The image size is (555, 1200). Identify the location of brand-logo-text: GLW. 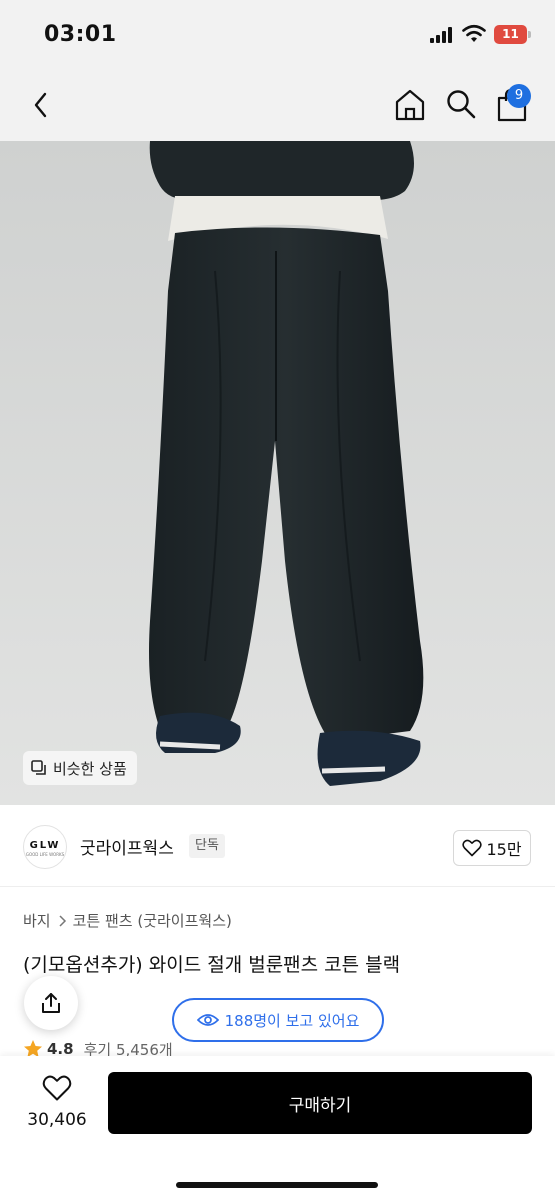
(45, 845).